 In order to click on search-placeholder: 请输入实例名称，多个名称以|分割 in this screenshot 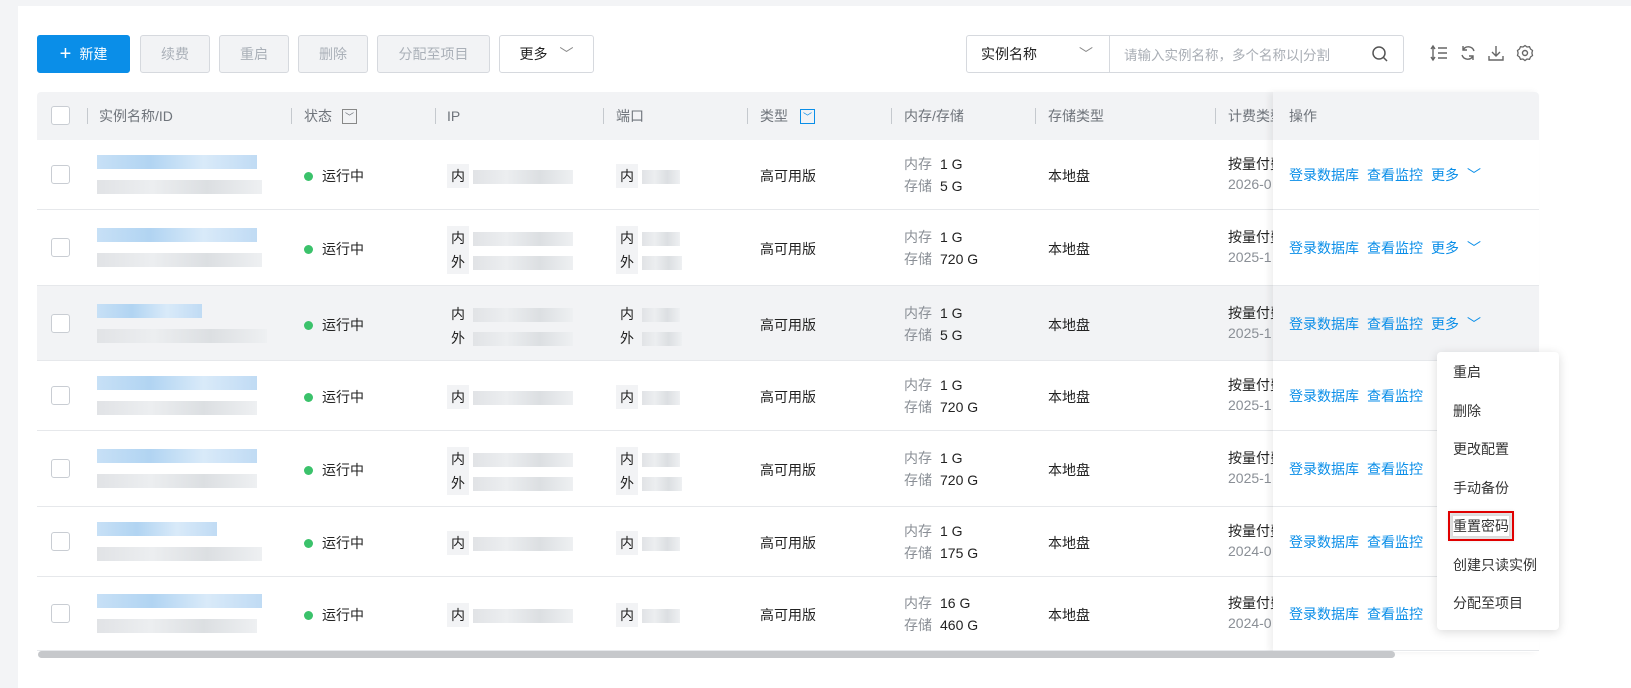, I will do `click(1227, 55)`.